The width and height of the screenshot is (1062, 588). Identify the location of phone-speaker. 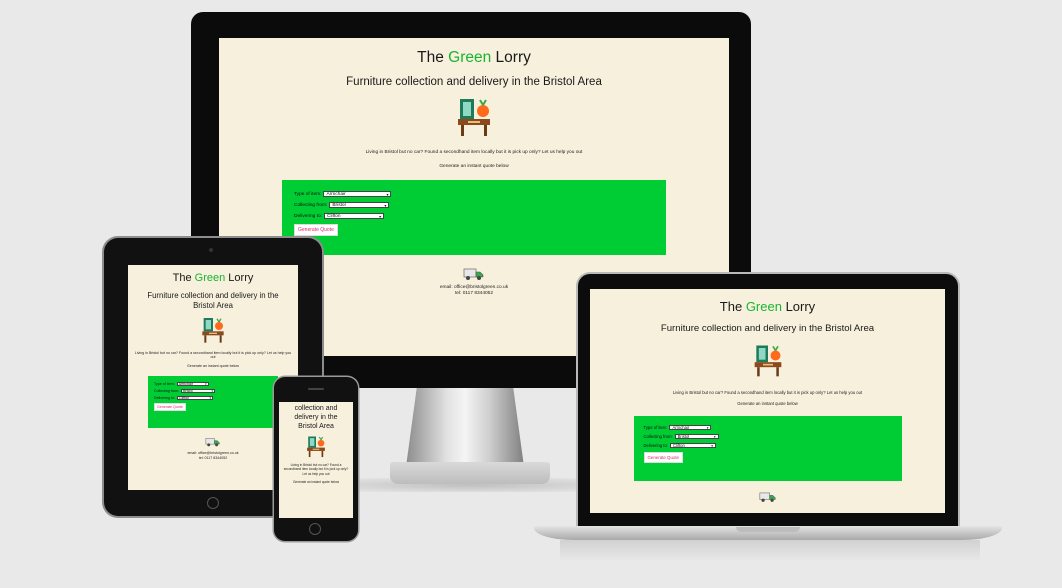
(316, 389).